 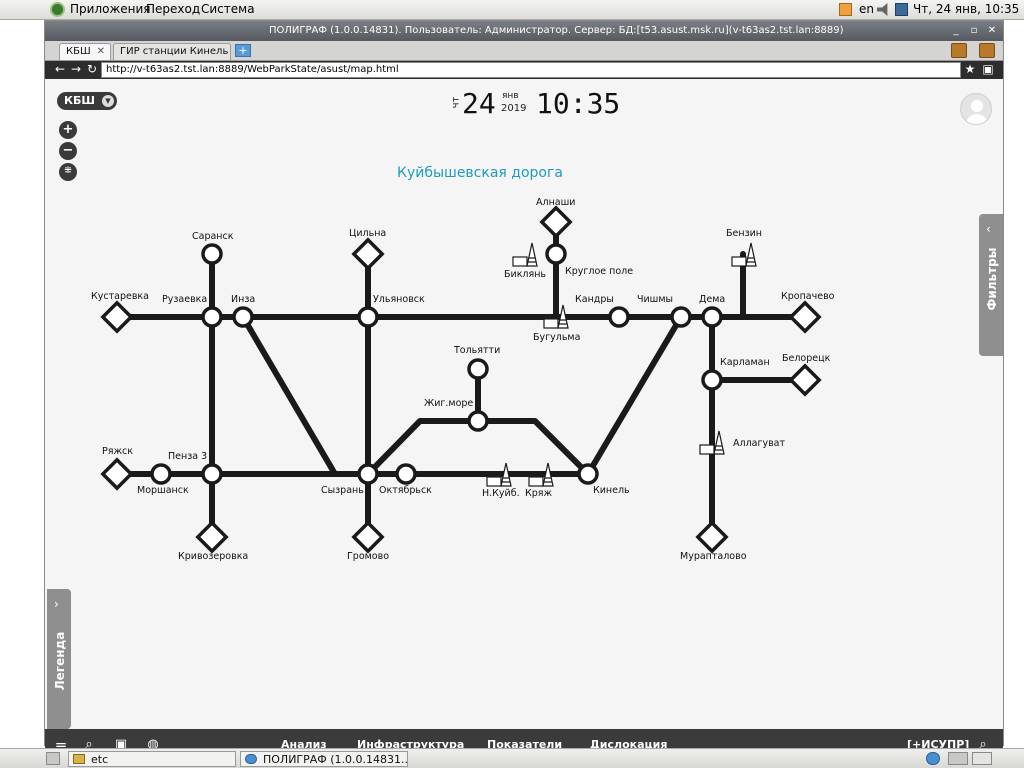 What do you see at coordinates (588, 474) in the screenshot?
I see `station-kinel` at bounding box center [588, 474].